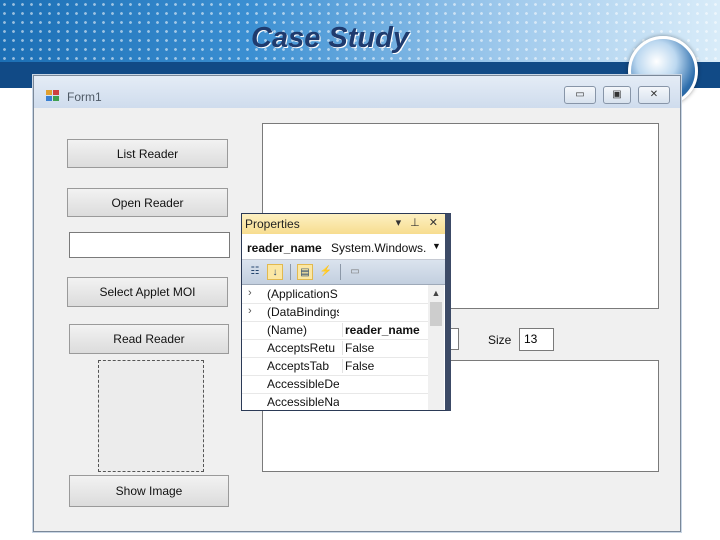 The height and width of the screenshot is (540, 720). Describe the element at coordinates (149, 339) in the screenshot. I see `read-reader-button: Read Reader` at that location.